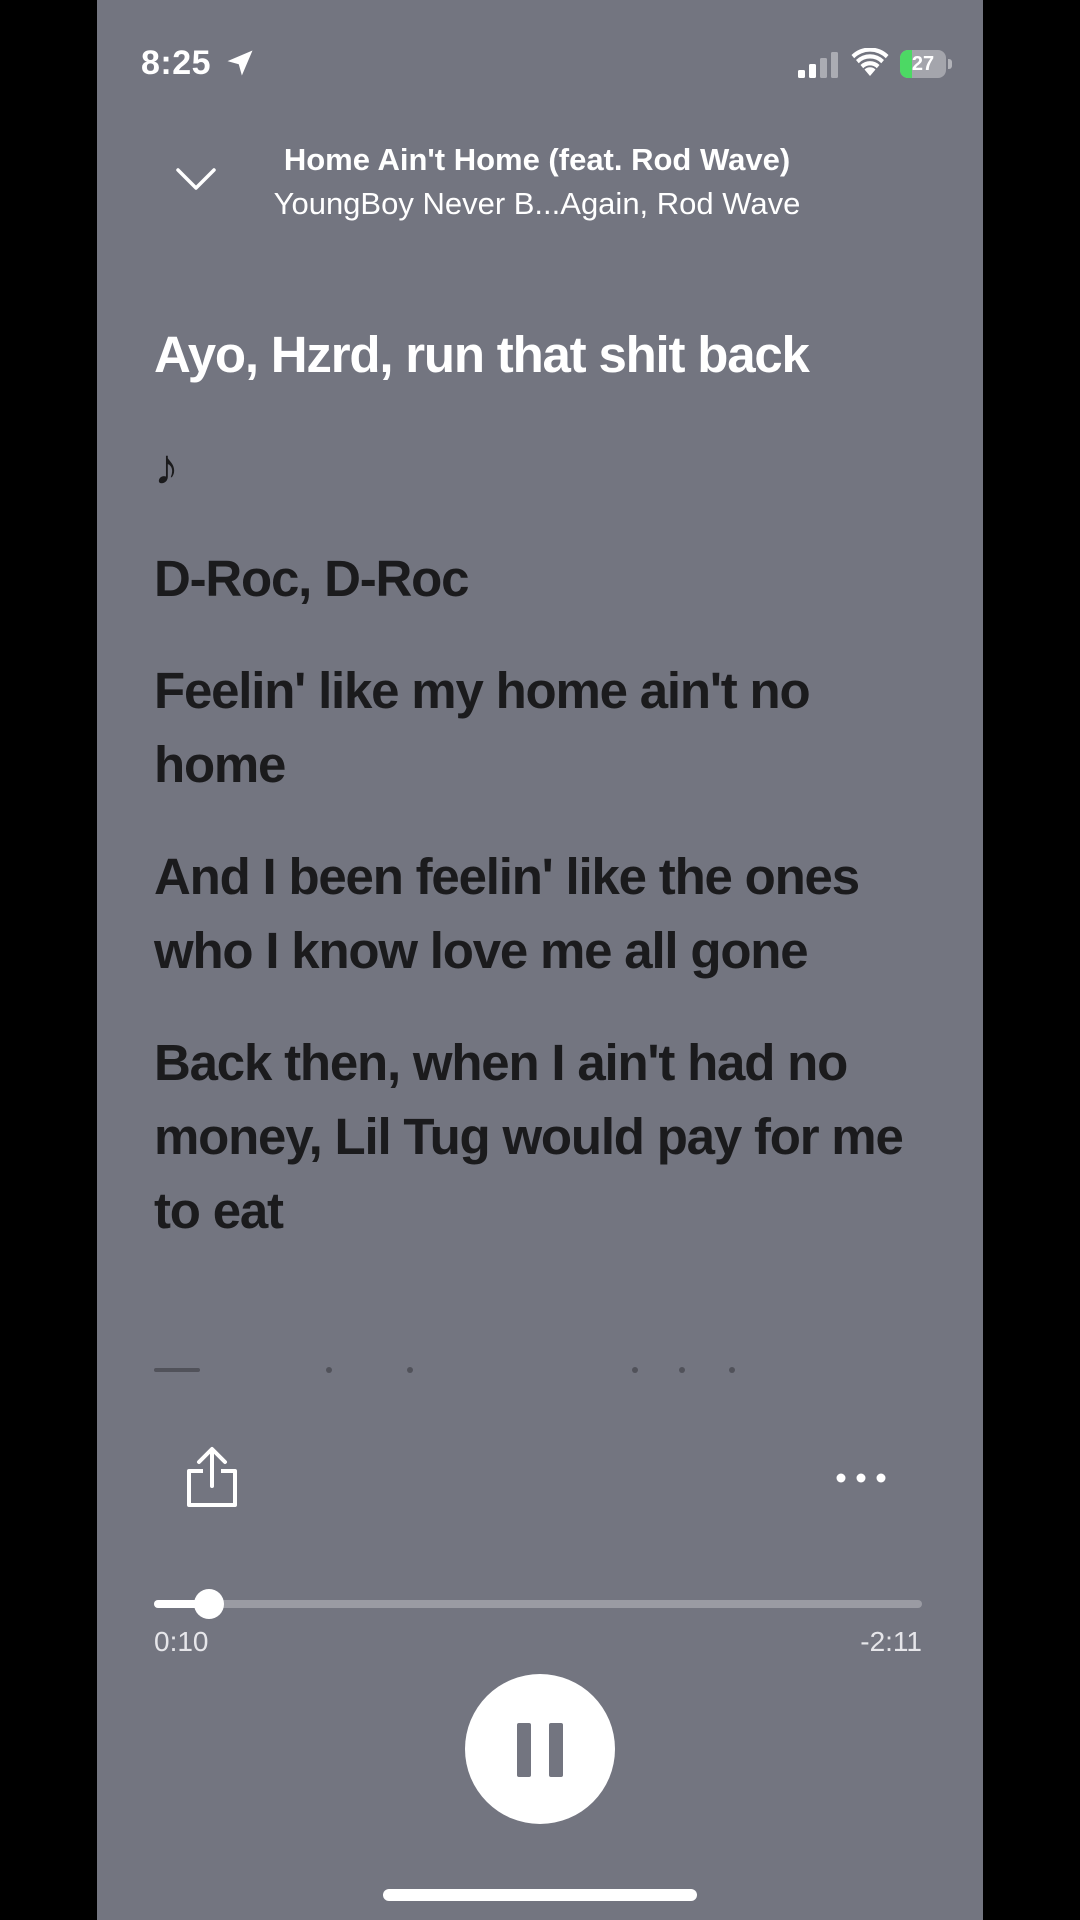 Image resolution: width=1080 pixels, height=1920 pixels. I want to click on remaining-time: -2:11, so click(891, 1641).